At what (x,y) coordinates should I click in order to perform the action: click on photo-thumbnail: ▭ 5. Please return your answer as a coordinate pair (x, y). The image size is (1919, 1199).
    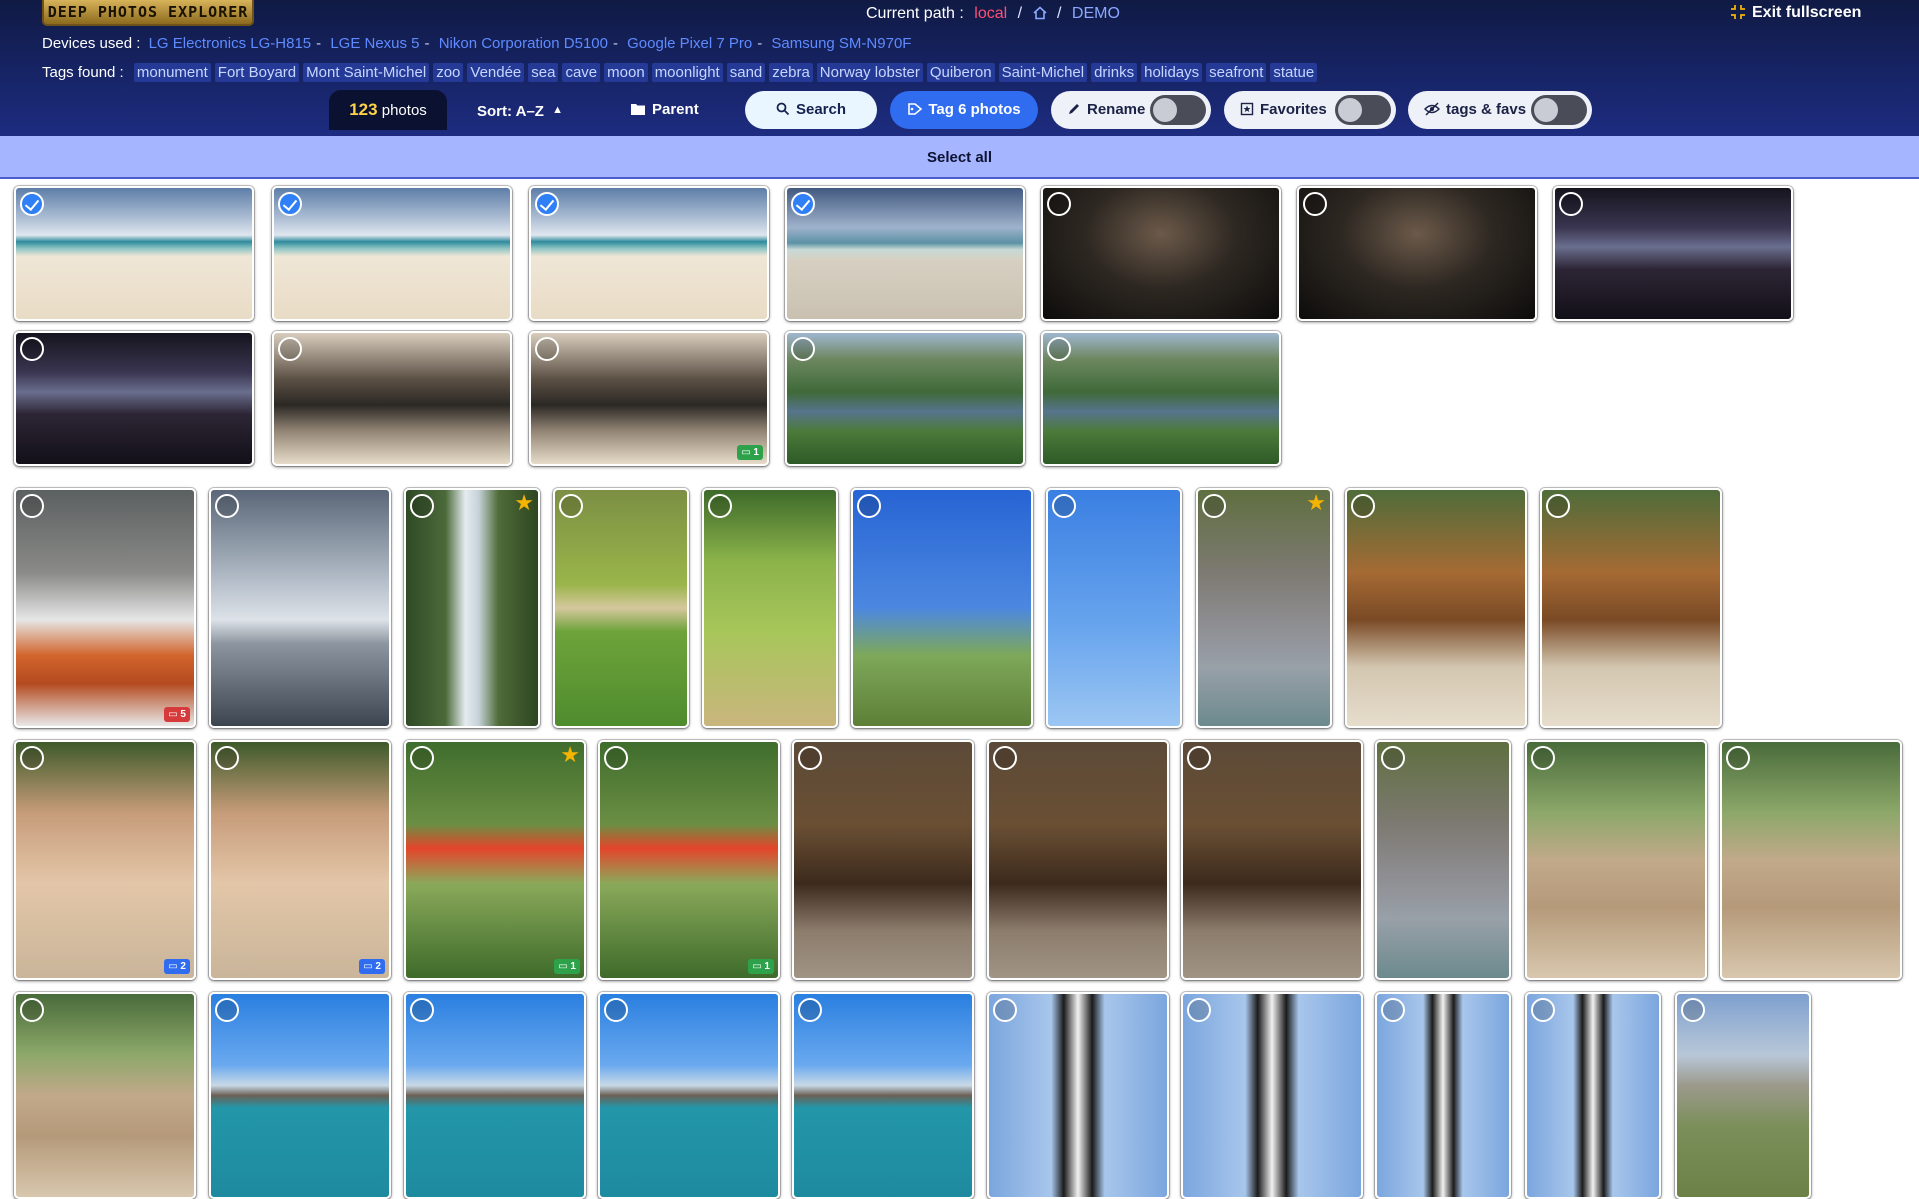
    Looking at the image, I should click on (105, 608).